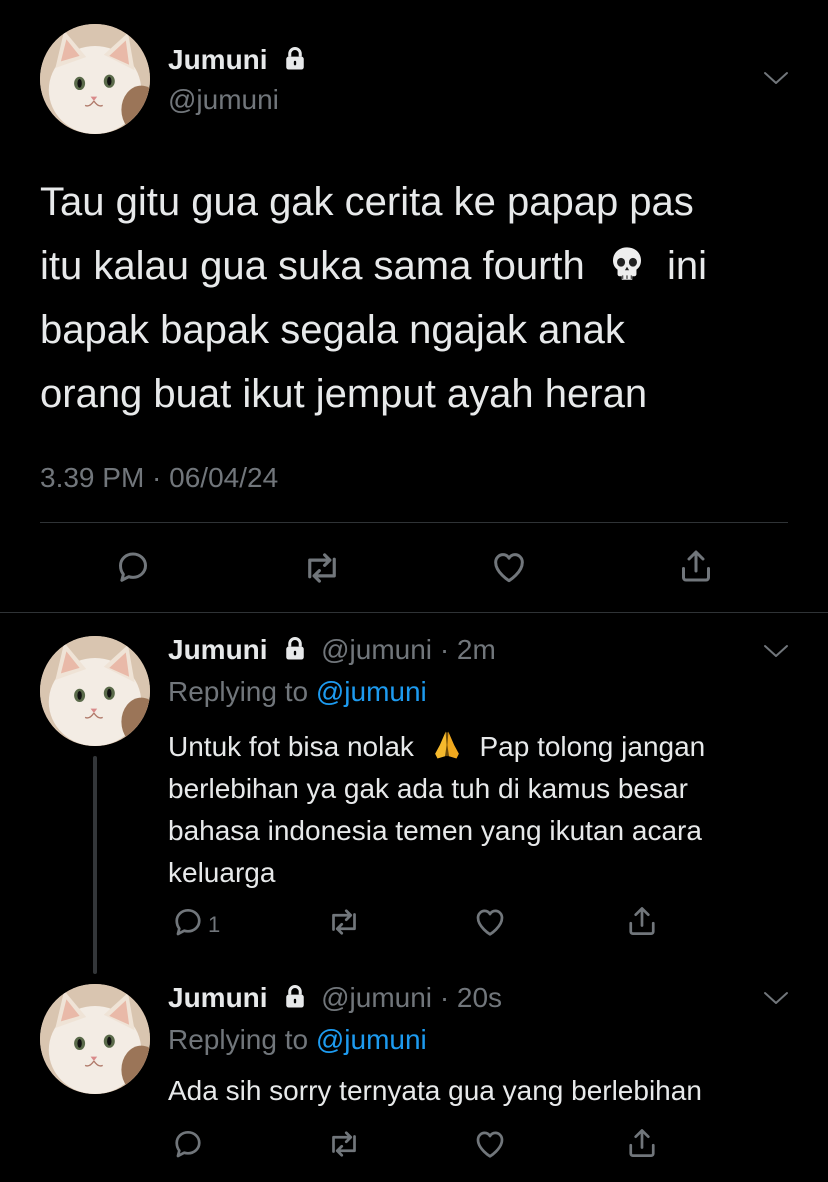 This screenshot has width=828, height=1182. Describe the element at coordinates (687, 266) in the screenshot. I see `tweet-line-text: ini` at that location.